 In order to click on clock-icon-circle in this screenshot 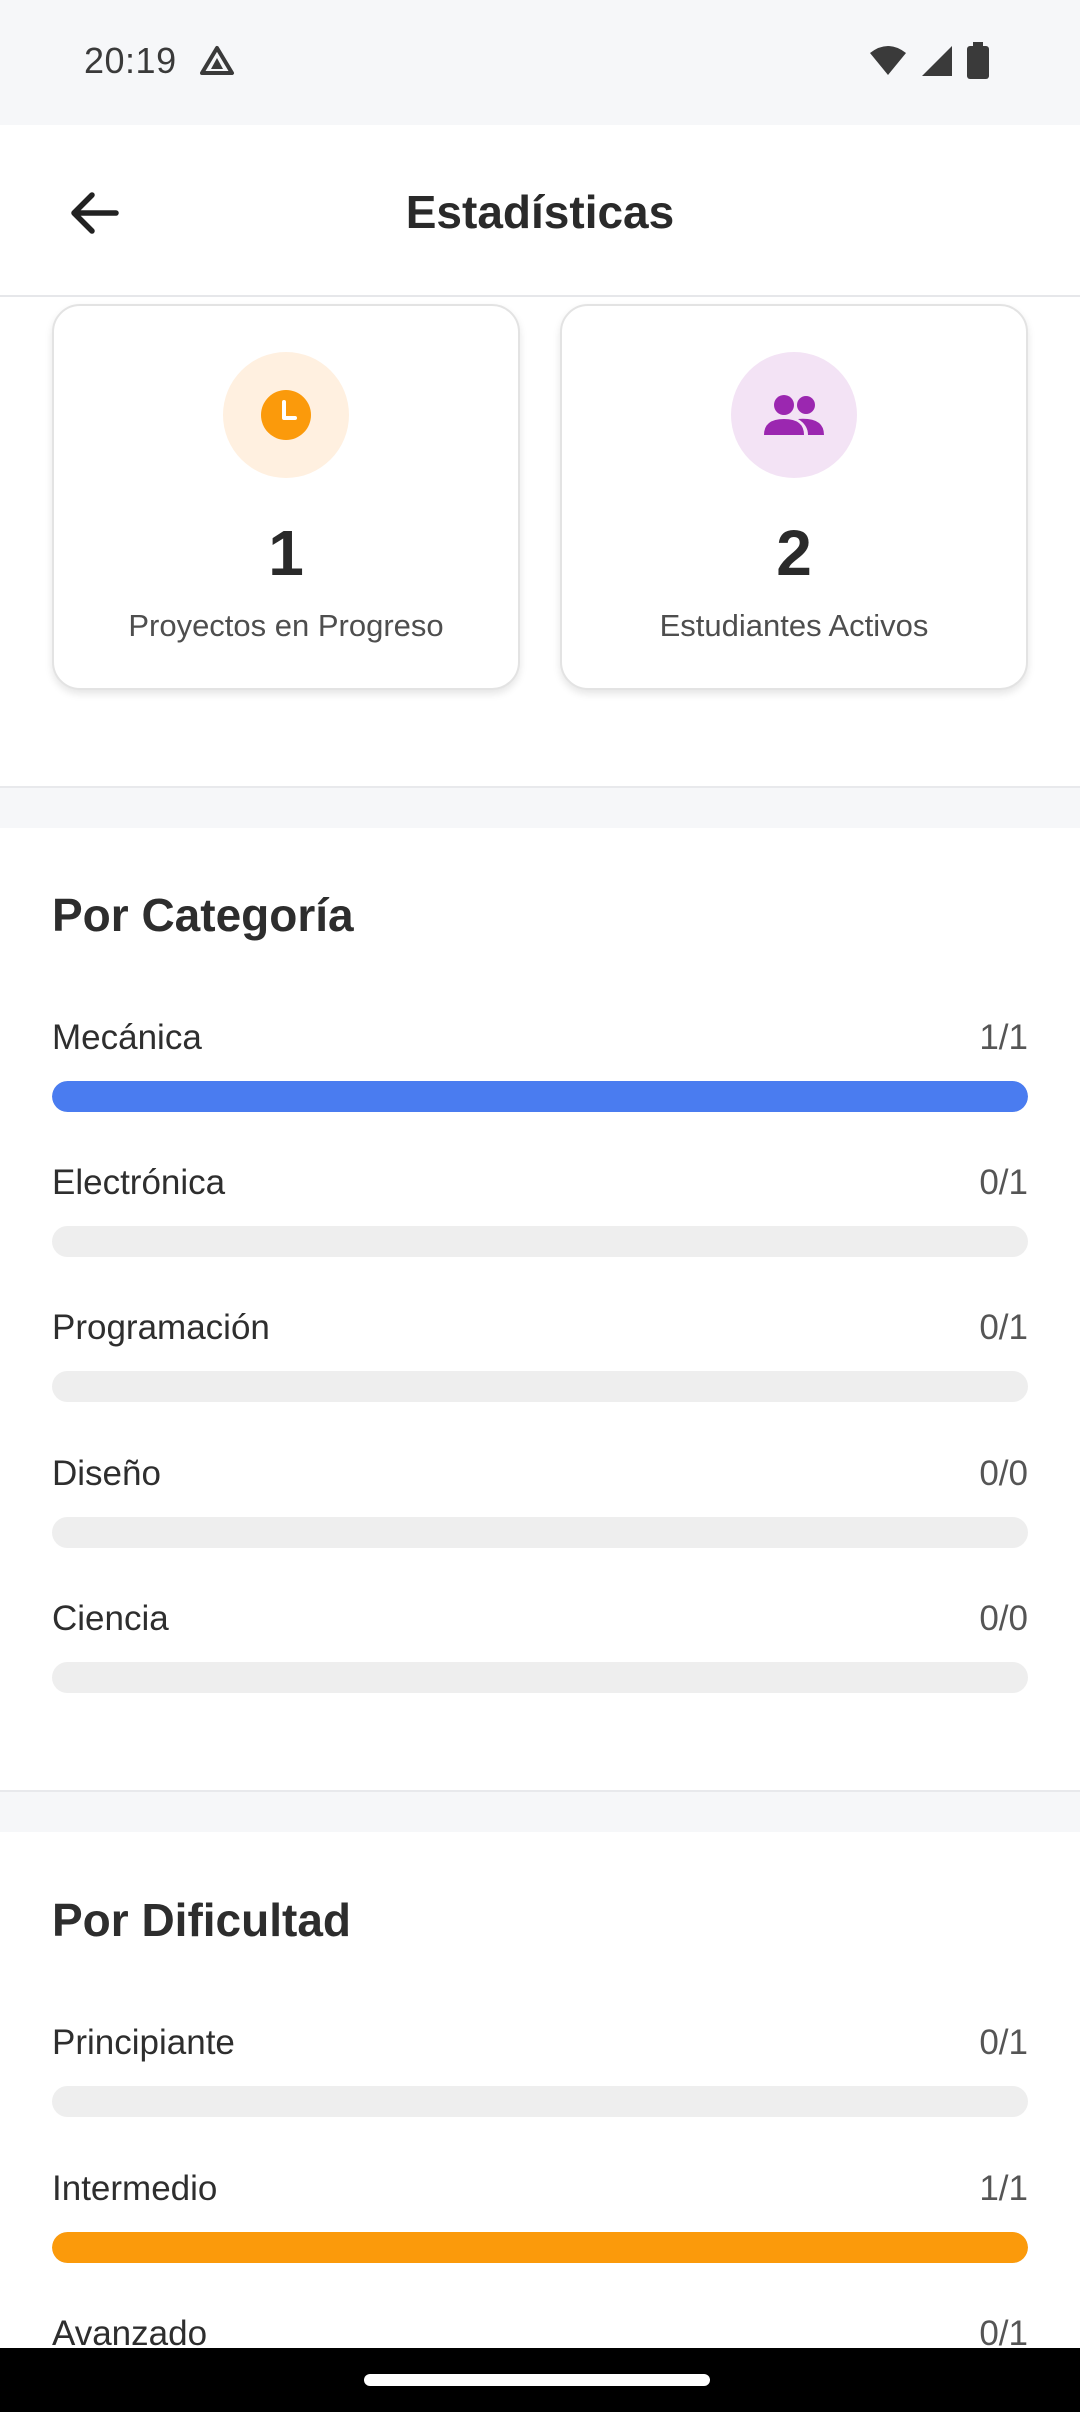, I will do `click(286, 415)`.